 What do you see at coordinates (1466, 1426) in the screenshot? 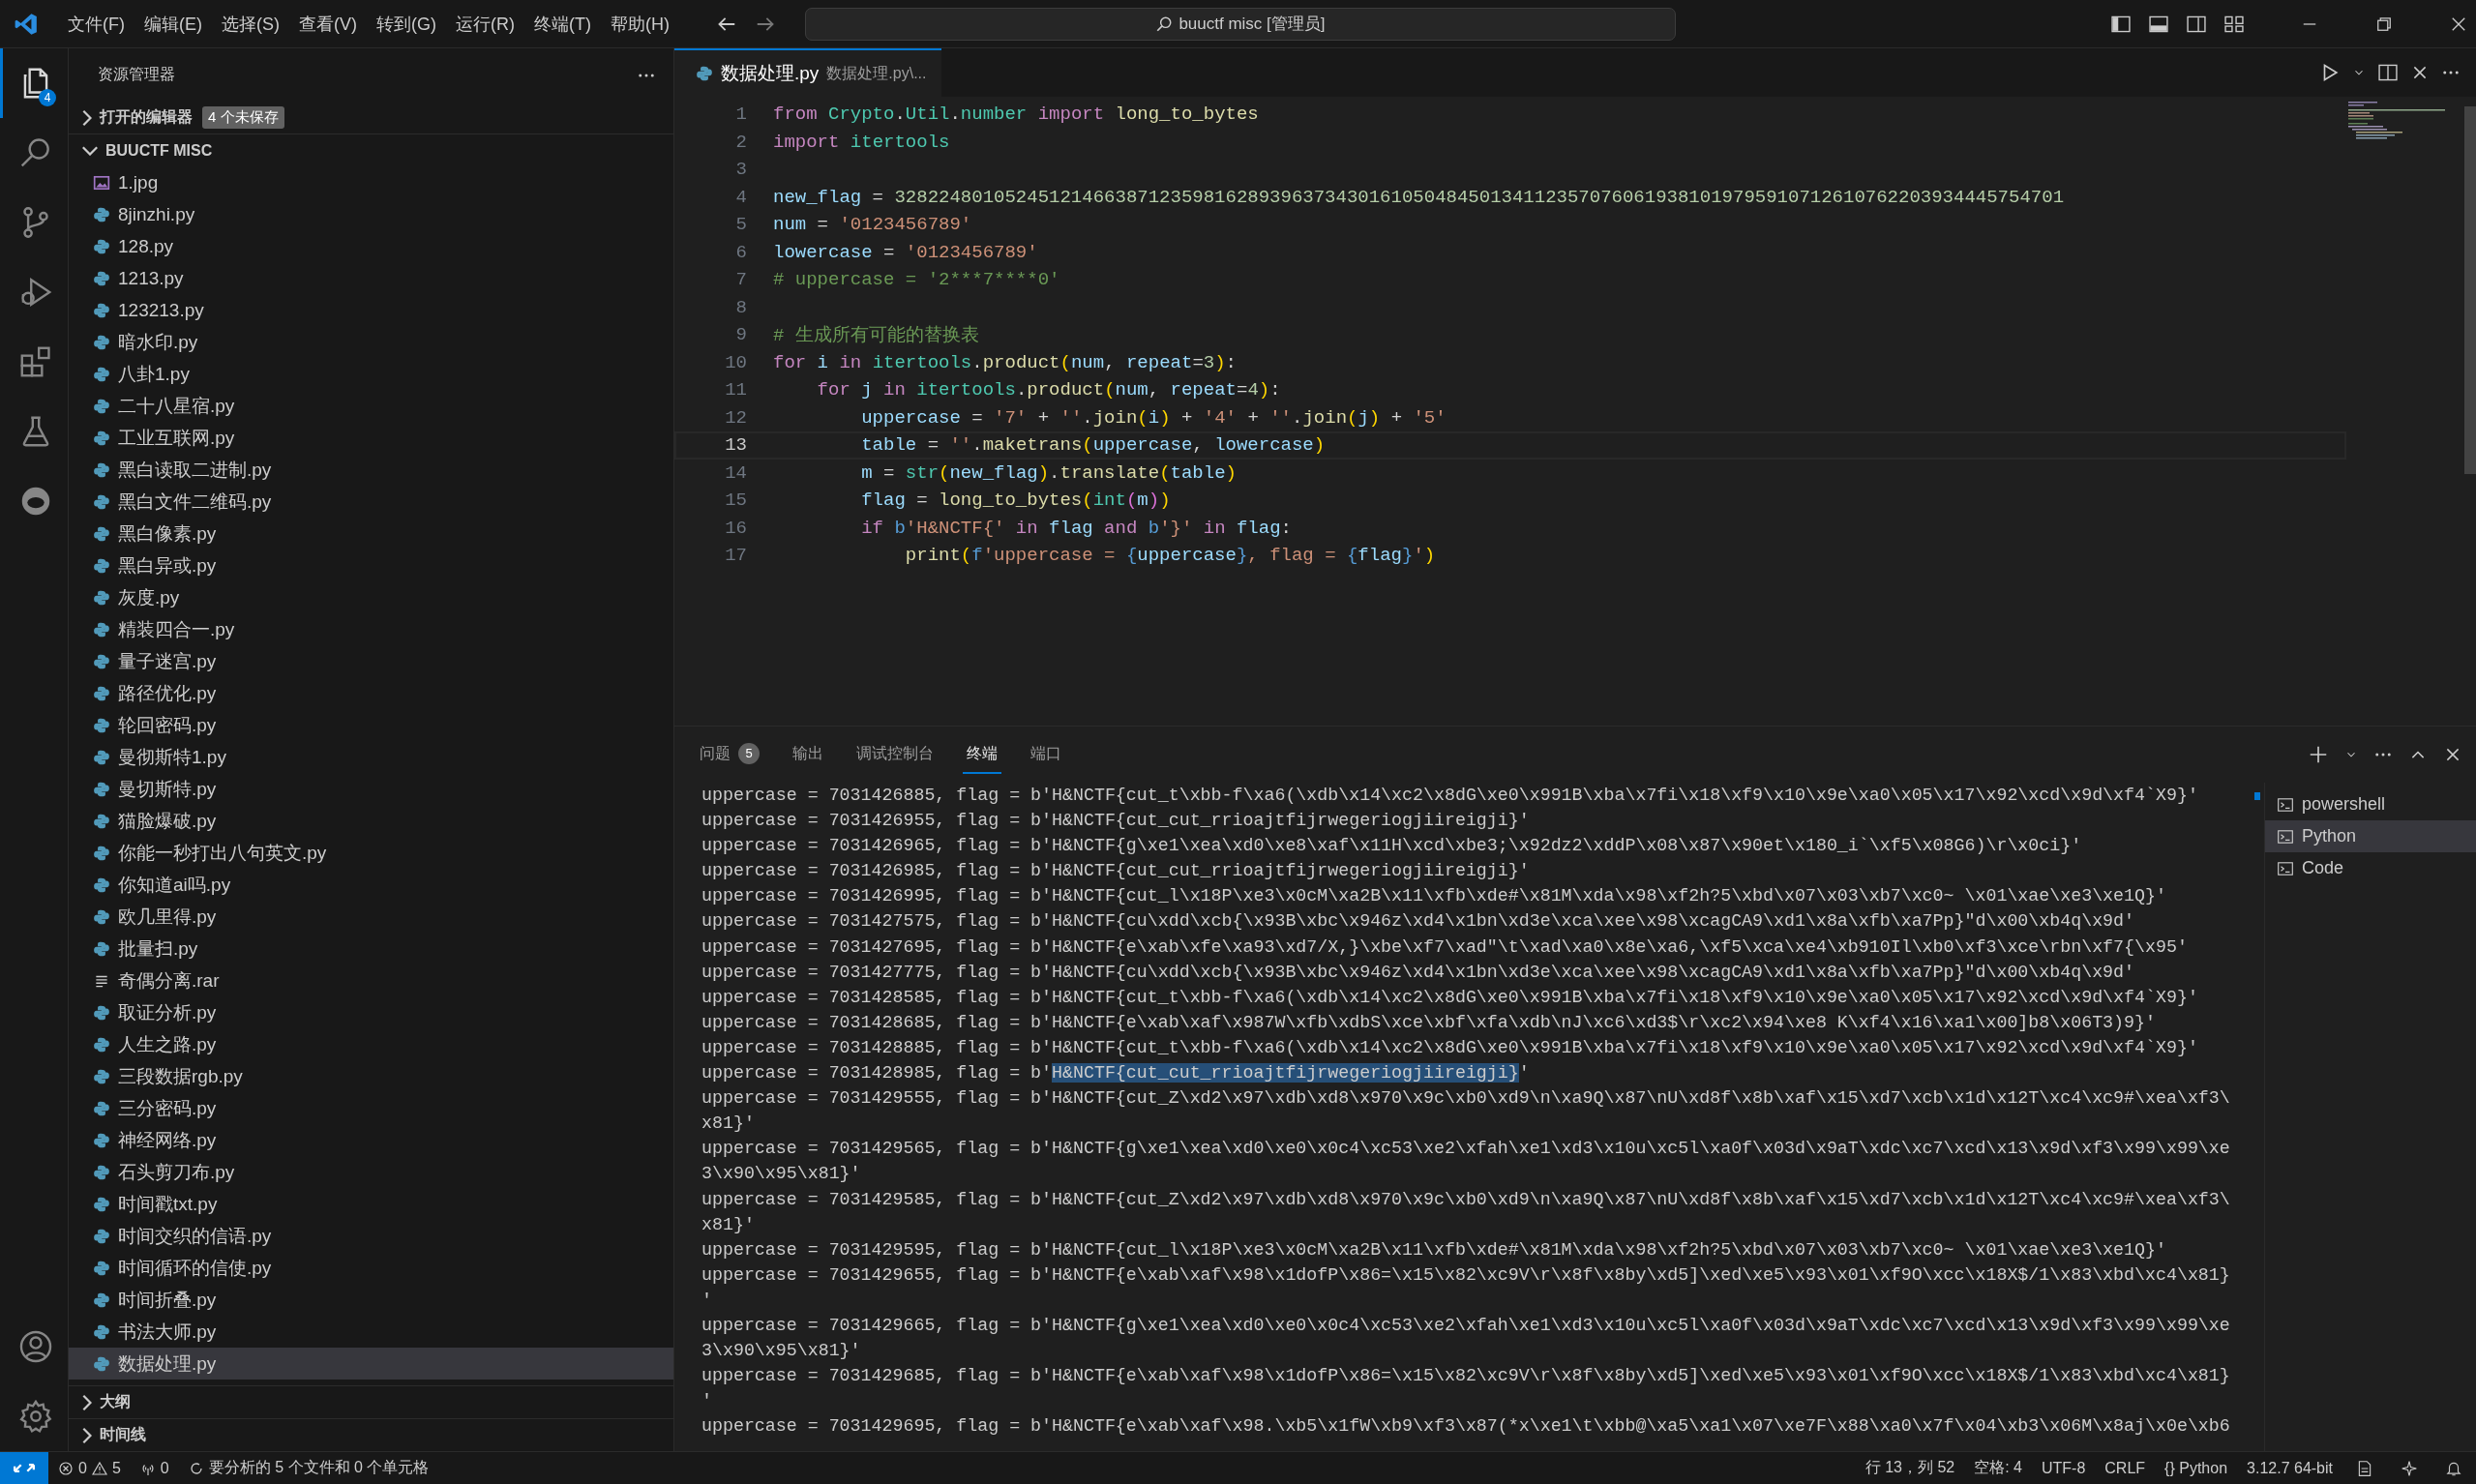
I see `terminal-text: uppercase = 7031429695, flag = b'H&NCTF{e\xab\xaf\x98.\xb5\x1fW\xb9\xf3\x87(*x\xe1\t\xbb@\xa5\xa1\x07\xe7F\x88\xa0\x7f\x04\xb3\x06M\x8aj\x0e\xb6` at bounding box center [1466, 1426].